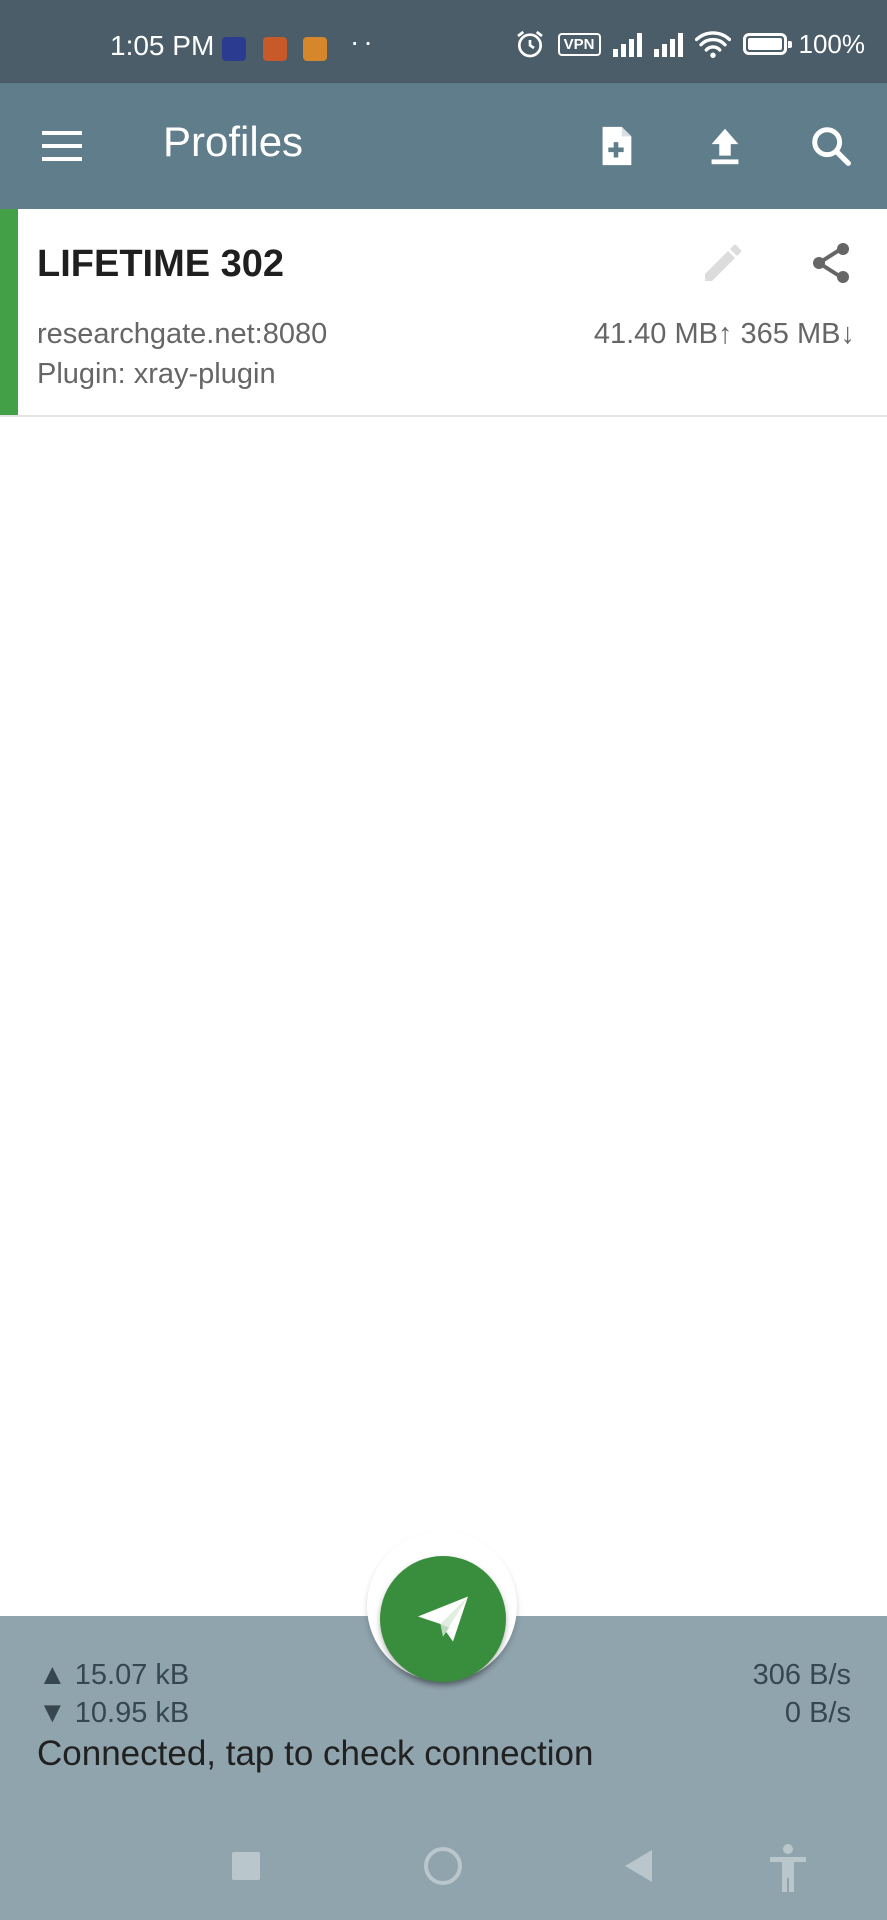 The image size is (887, 1920). Describe the element at coordinates (182, 334) in the screenshot. I see `profile-host: researchgate.net:8080` at that location.